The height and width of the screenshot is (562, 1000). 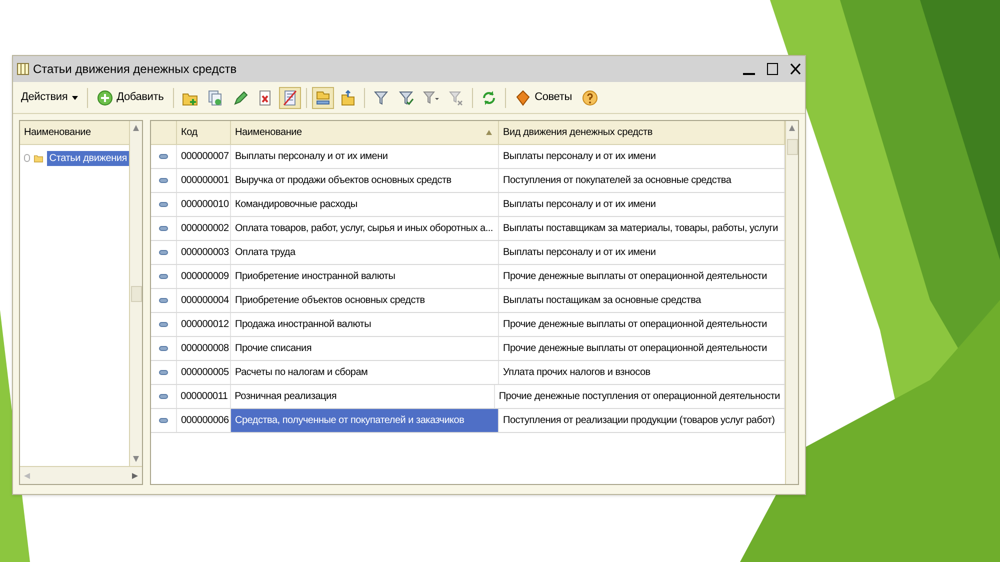 I want to click on table-cell: Оплата труда, so click(x=365, y=252).